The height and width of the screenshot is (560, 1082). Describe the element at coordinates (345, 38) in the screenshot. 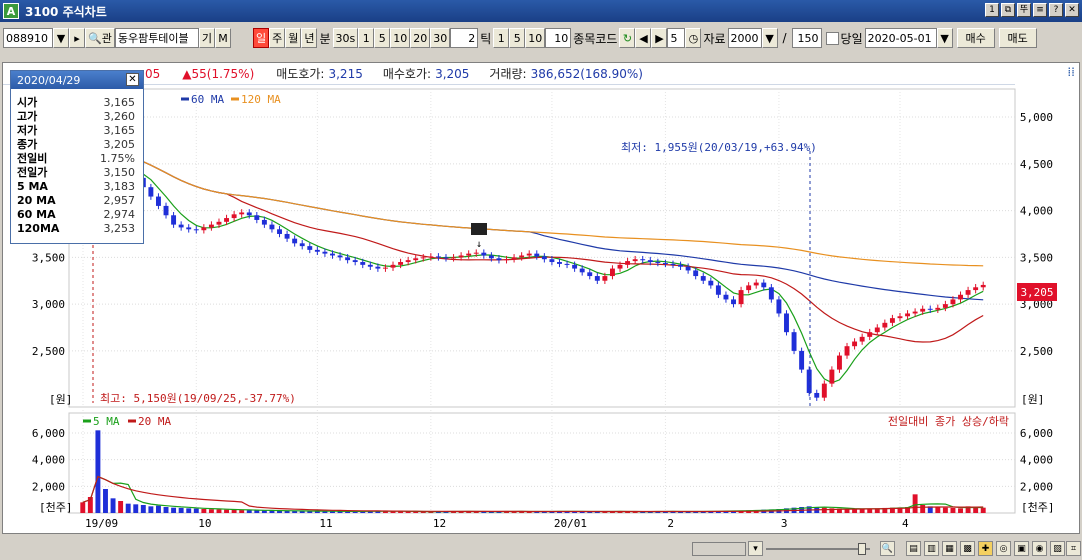

I see `minute-30s-button: 30s` at that location.